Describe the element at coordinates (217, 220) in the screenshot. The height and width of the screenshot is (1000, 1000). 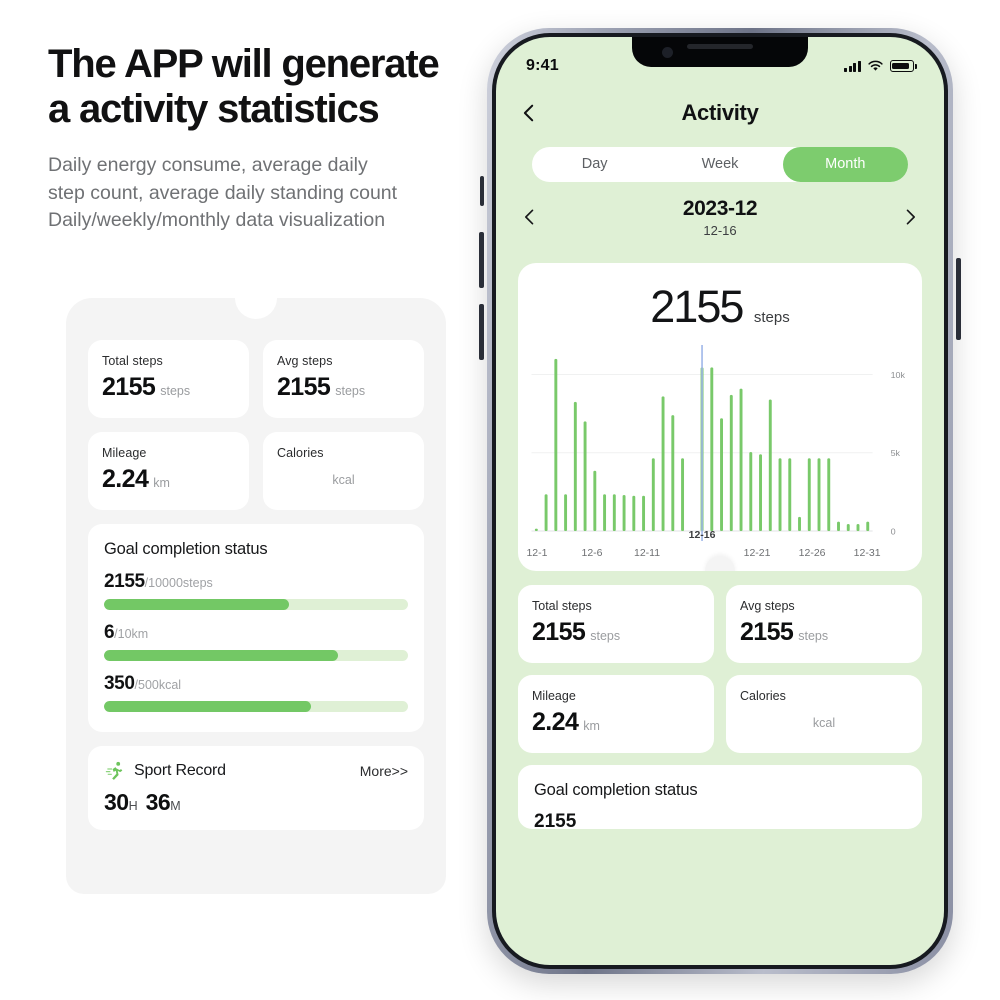
I see `subtitle-line-3: Daily/weekly/monthly data visualization` at that location.